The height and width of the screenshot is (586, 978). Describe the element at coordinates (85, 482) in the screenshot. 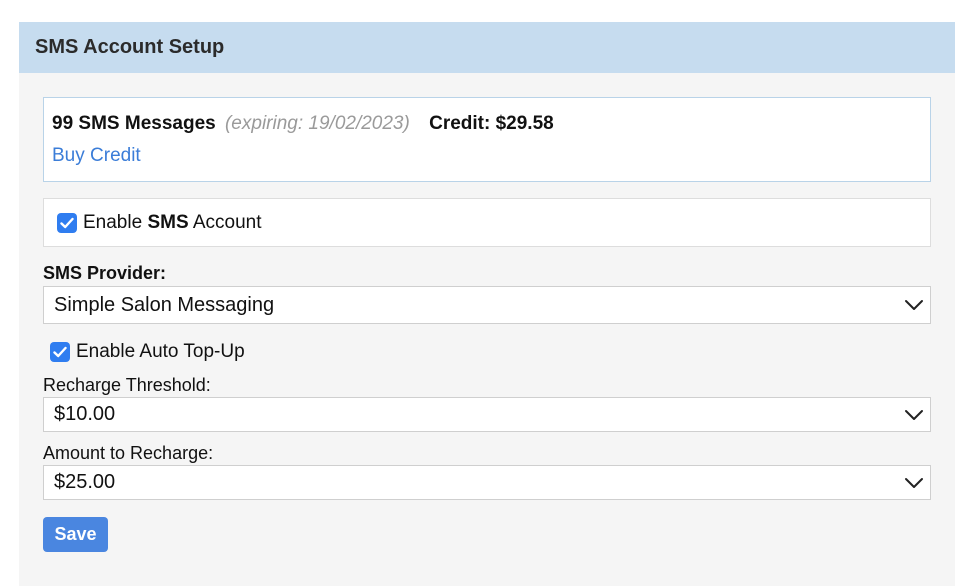

I see `amount-to-recharge-value: $25.00` at that location.